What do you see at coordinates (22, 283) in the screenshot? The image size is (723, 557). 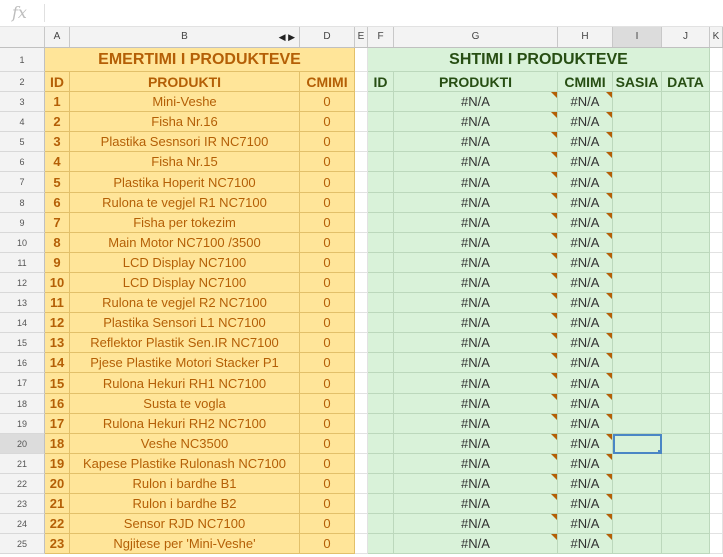 I see `row-header: 12` at bounding box center [22, 283].